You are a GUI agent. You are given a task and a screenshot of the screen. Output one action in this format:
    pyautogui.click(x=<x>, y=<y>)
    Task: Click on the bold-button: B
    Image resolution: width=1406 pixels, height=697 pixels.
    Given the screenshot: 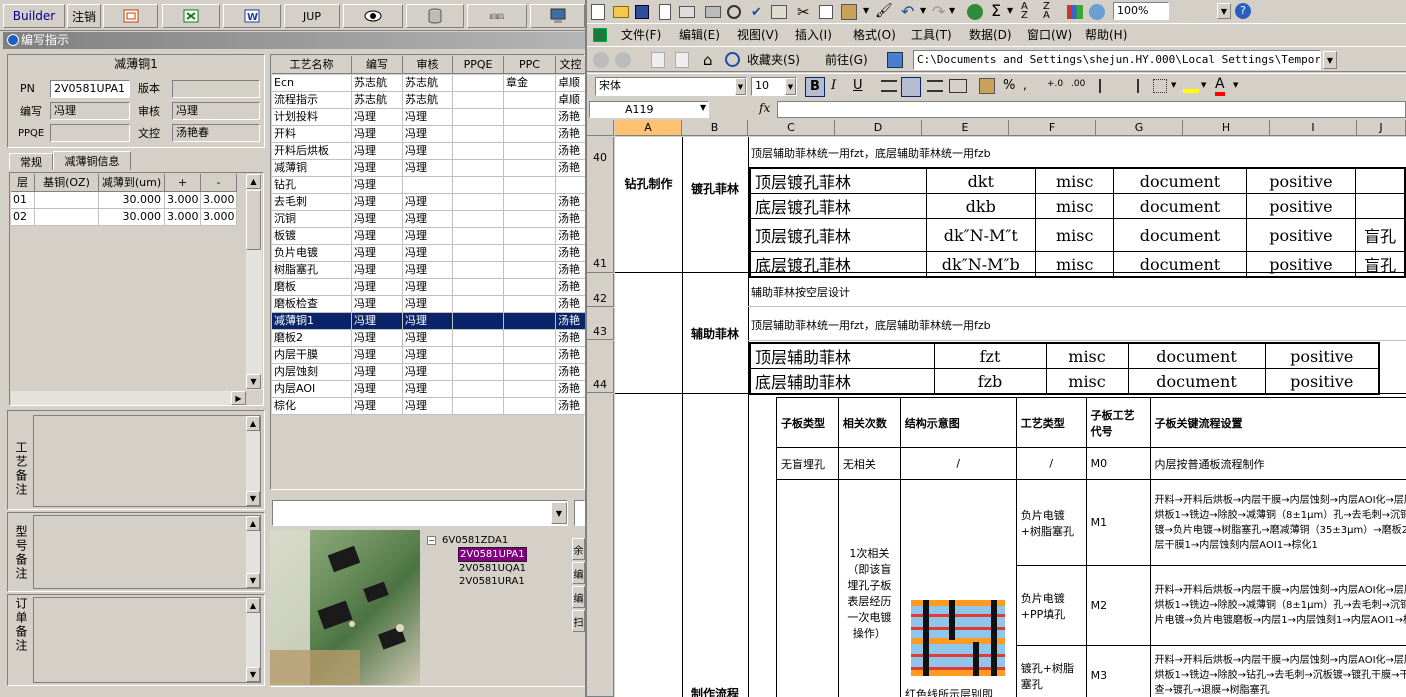 What is the action you would take?
    pyautogui.click(x=815, y=87)
    